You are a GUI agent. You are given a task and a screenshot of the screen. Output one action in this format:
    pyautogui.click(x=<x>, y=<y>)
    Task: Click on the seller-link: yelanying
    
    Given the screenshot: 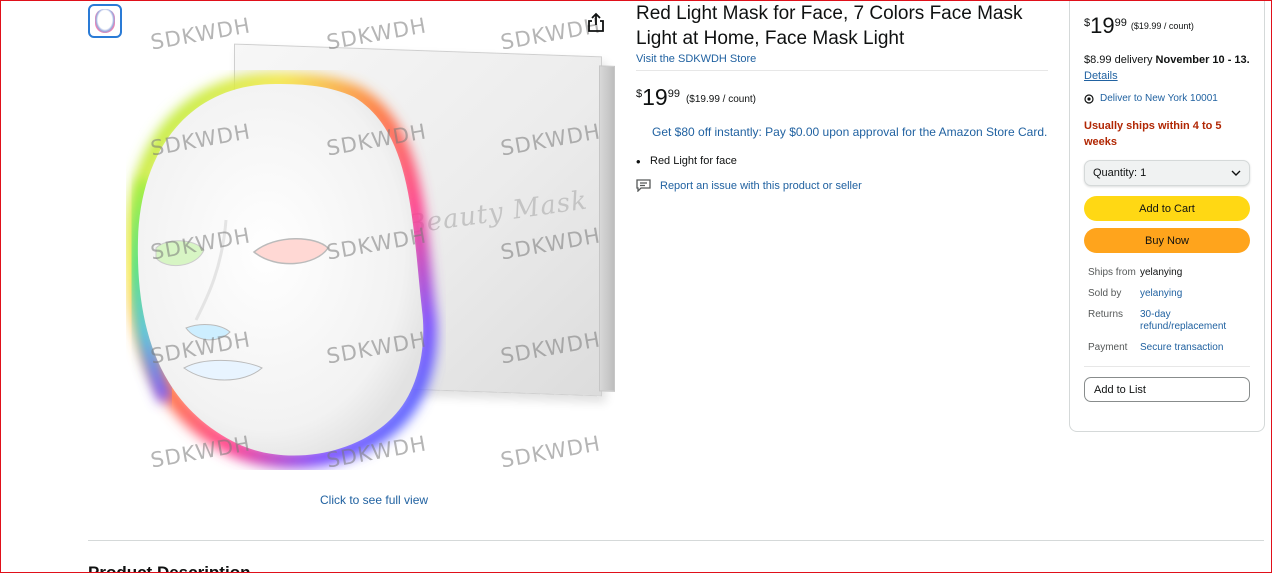 What is the action you would take?
    pyautogui.click(x=1195, y=294)
    